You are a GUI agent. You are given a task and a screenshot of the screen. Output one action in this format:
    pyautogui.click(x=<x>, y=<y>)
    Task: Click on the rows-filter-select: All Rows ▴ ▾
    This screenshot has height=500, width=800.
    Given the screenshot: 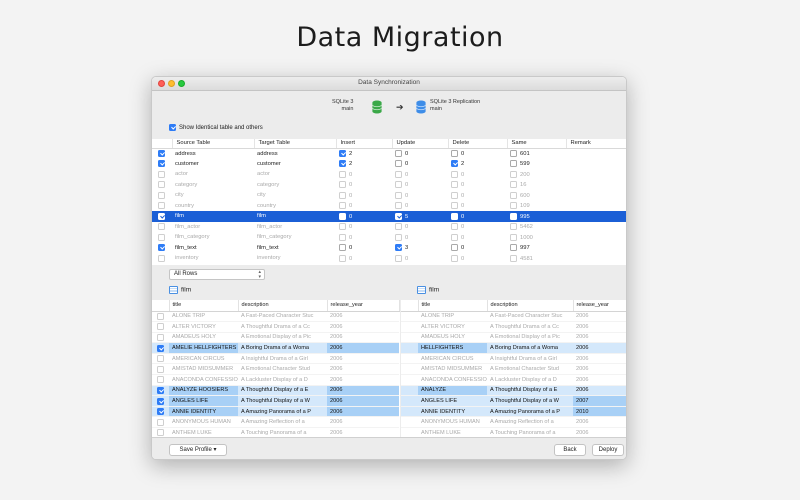 What is the action you would take?
    pyautogui.click(x=217, y=274)
    